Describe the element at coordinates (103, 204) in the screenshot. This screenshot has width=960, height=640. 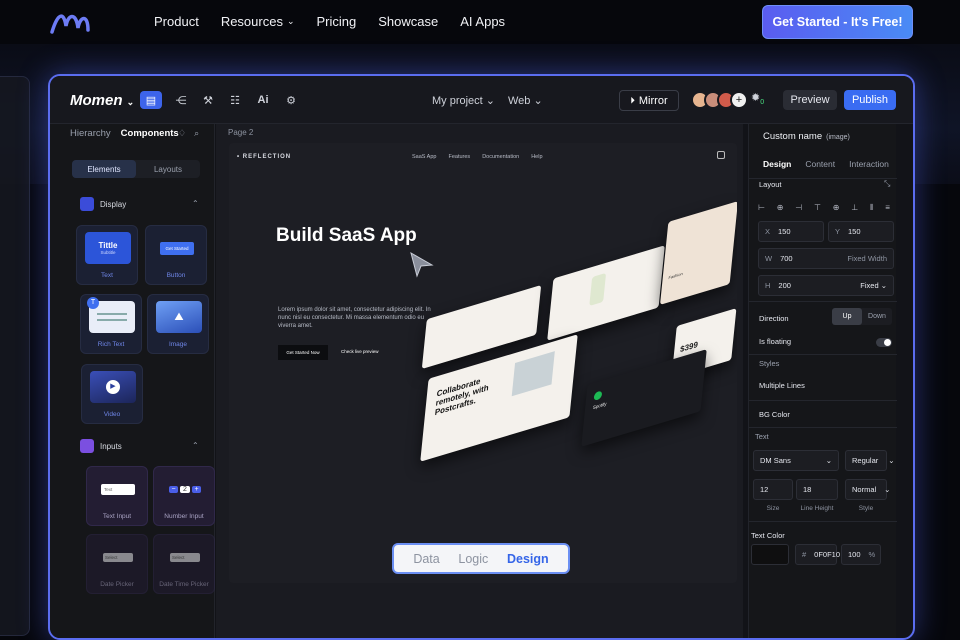
I see `display-group-header: Display` at that location.